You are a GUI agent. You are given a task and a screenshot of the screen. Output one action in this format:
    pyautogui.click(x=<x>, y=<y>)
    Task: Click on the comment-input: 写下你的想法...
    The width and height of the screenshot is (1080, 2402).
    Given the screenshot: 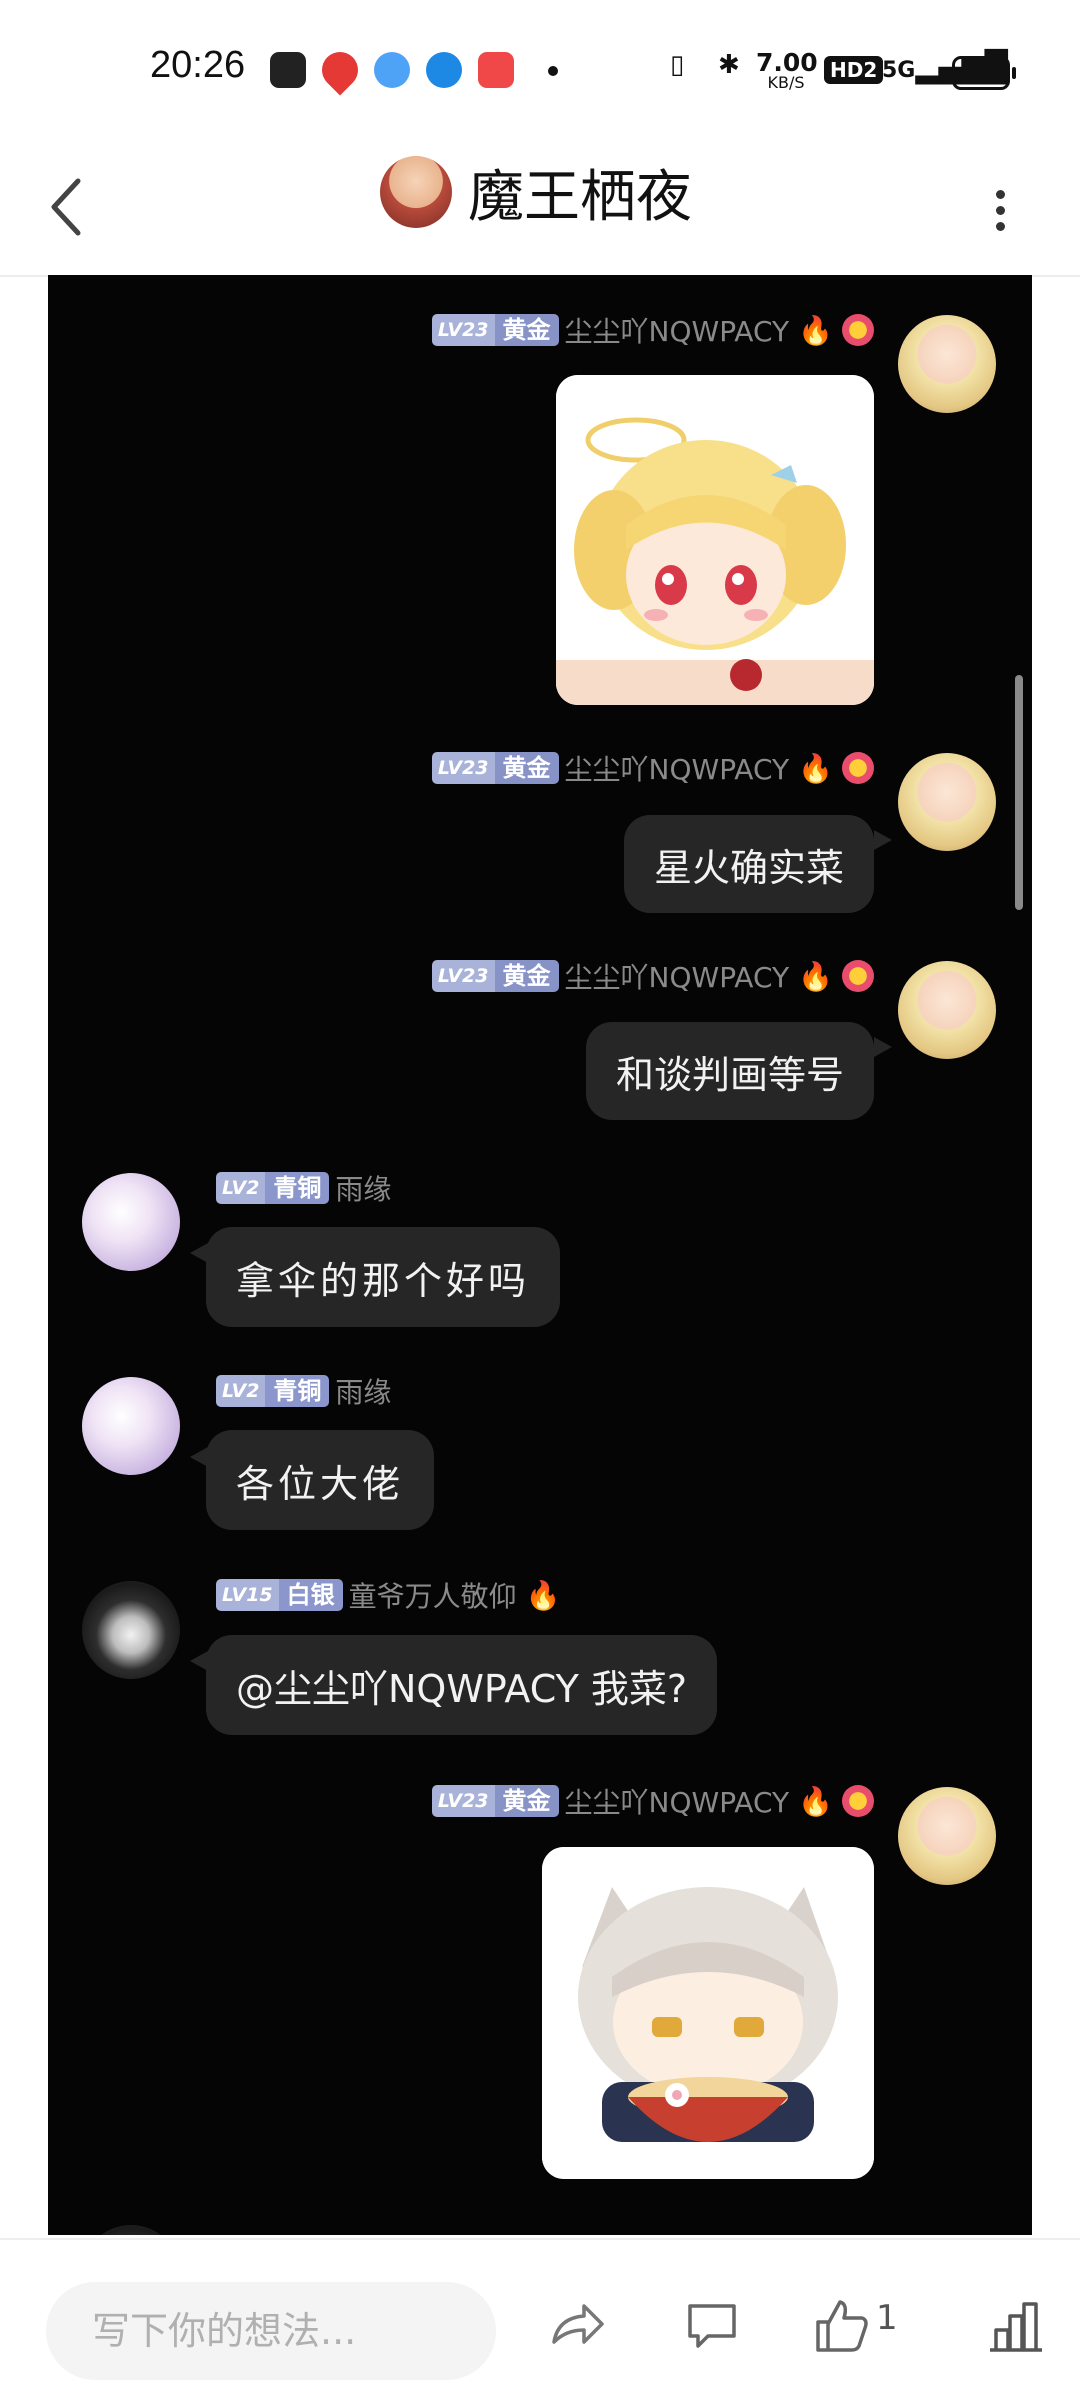 What is the action you would take?
    pyautogui.click(x=271, y=2331)
    